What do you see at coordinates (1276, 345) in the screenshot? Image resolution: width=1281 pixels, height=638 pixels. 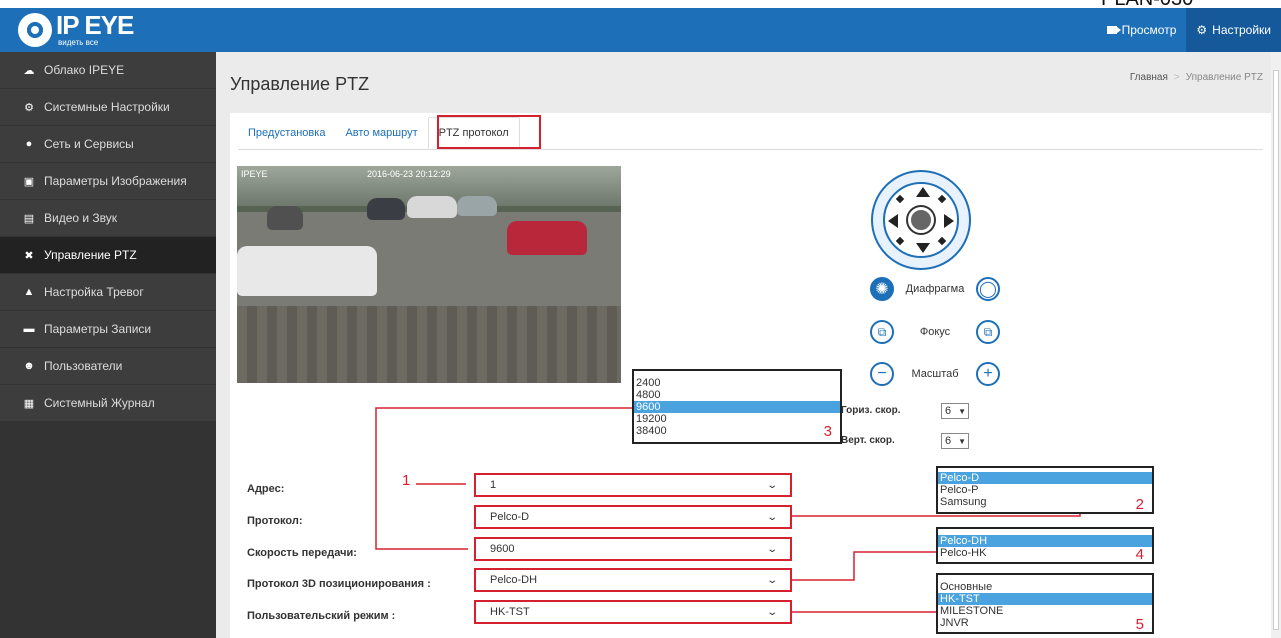 I see `page-scrollbar` at bounding box center [1276, 345].